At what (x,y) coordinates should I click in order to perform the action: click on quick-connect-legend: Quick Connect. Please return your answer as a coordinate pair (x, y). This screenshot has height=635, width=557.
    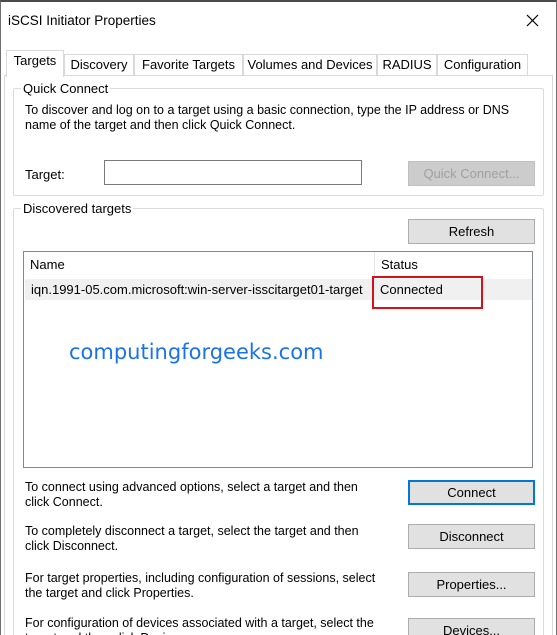
    Looking at the image, I should click on (66, 88).